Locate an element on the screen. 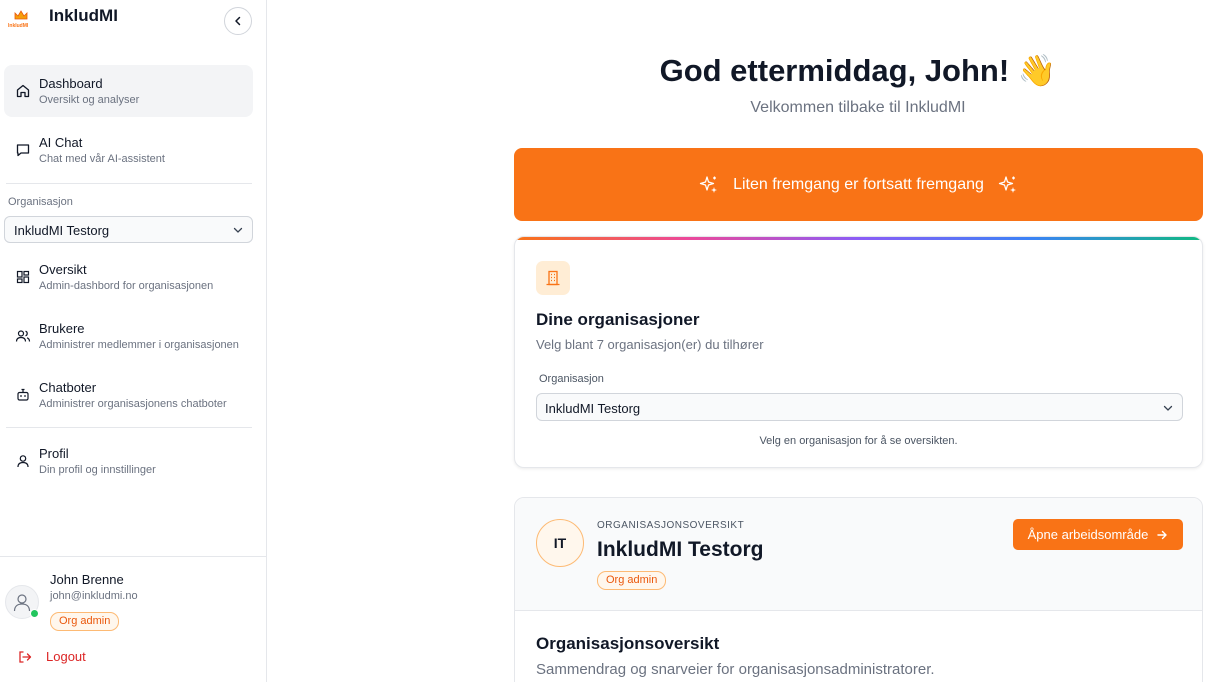 This screenshot has width=1208, height=682. logo-text: InkludMI is located at coordinates (18, 26).